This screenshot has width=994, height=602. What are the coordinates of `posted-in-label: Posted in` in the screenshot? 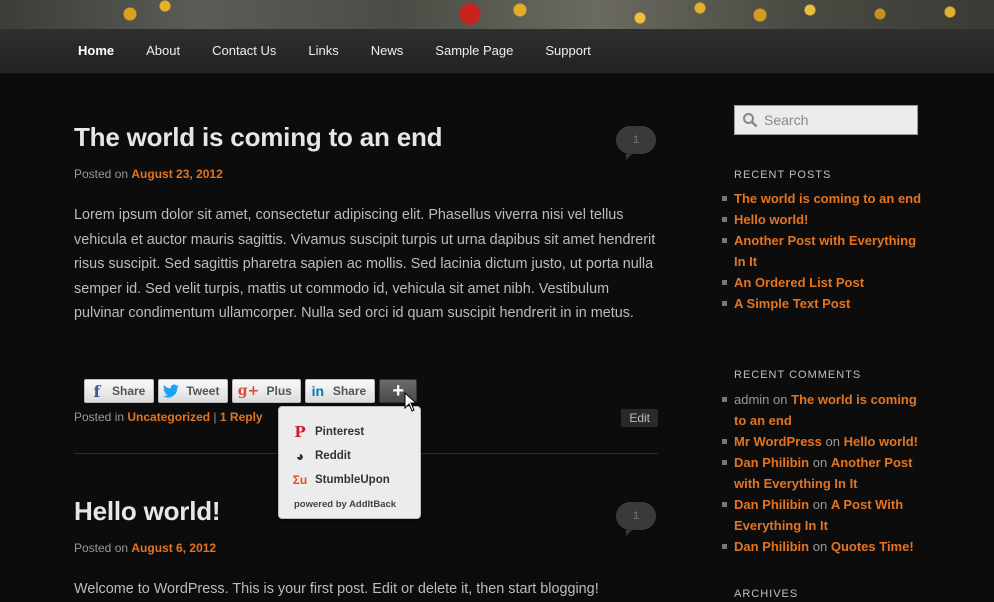 It's located at (99, 417).